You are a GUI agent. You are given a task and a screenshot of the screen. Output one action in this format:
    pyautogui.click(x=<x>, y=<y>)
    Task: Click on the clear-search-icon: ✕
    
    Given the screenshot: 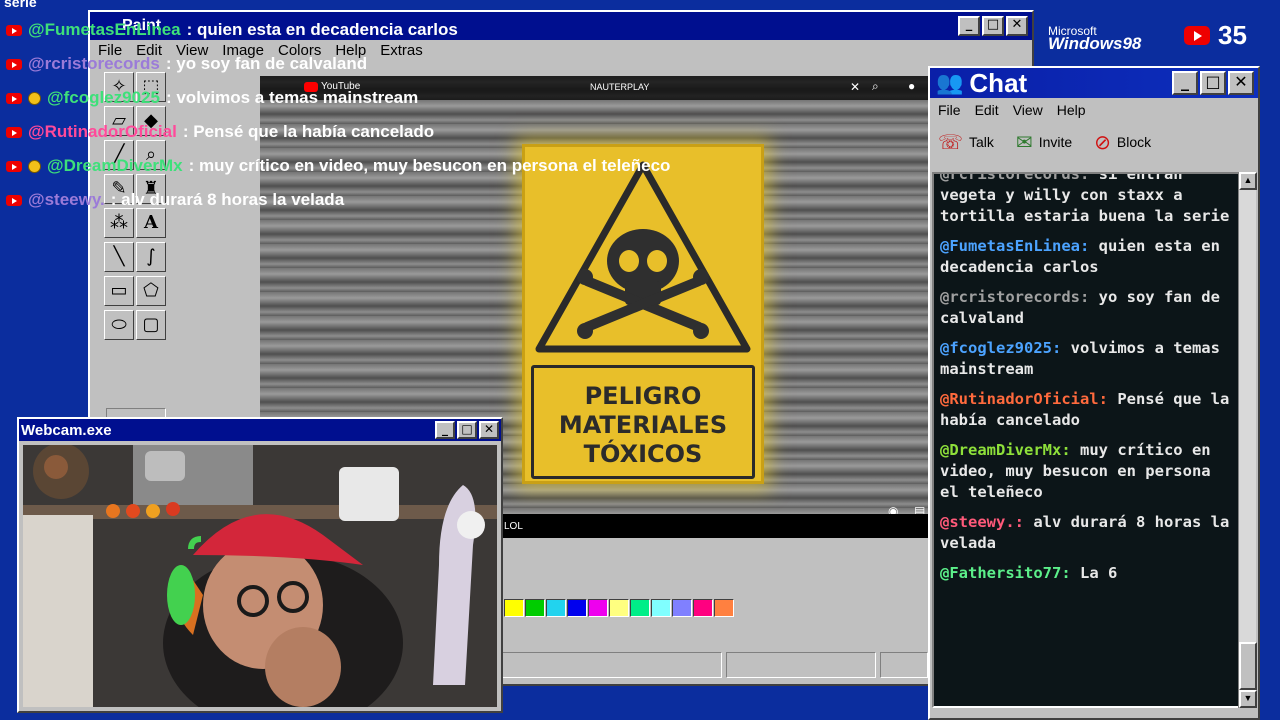 What is the action you would take?
    pyautogui.click(x=855, y=87)
    